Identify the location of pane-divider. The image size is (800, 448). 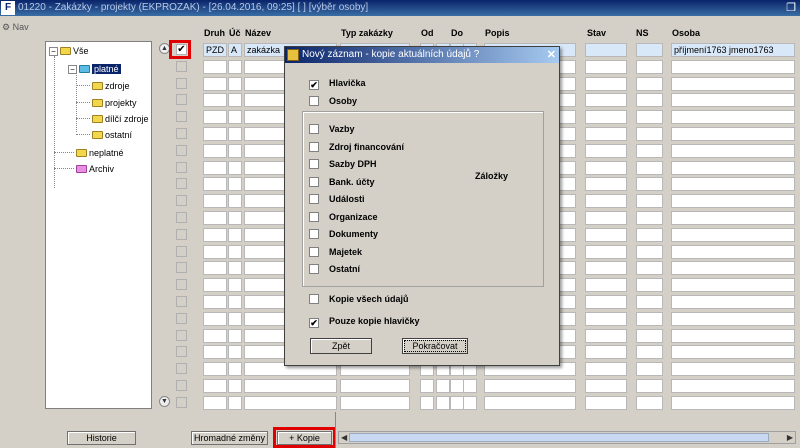
(335, 430).